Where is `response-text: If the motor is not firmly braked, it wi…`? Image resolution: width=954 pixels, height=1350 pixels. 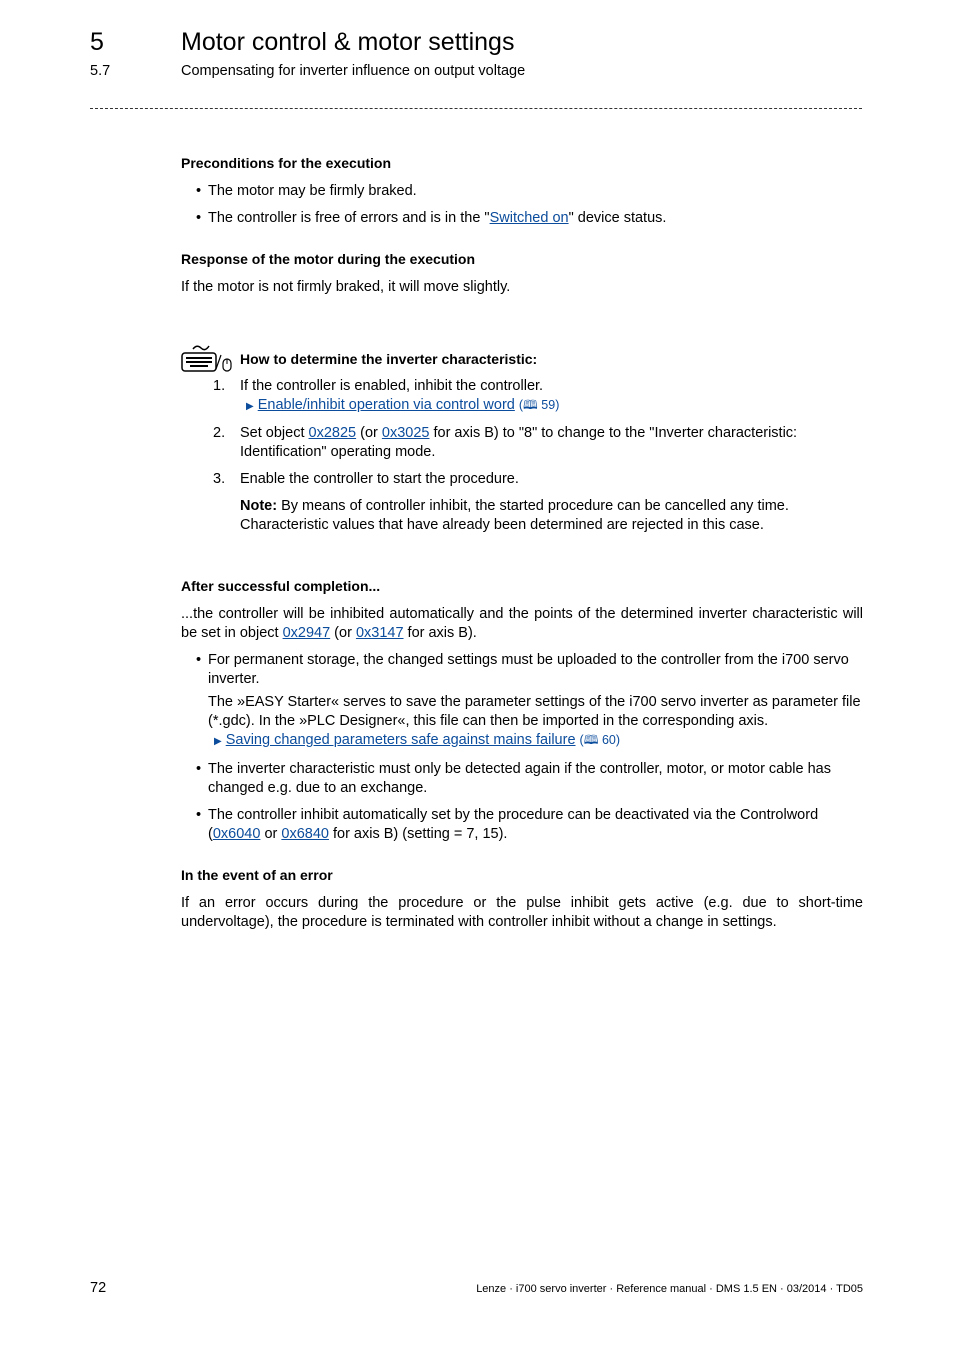 response-text: If the motor is not firmly braked, it wi… is located at coordinates (346, 287).